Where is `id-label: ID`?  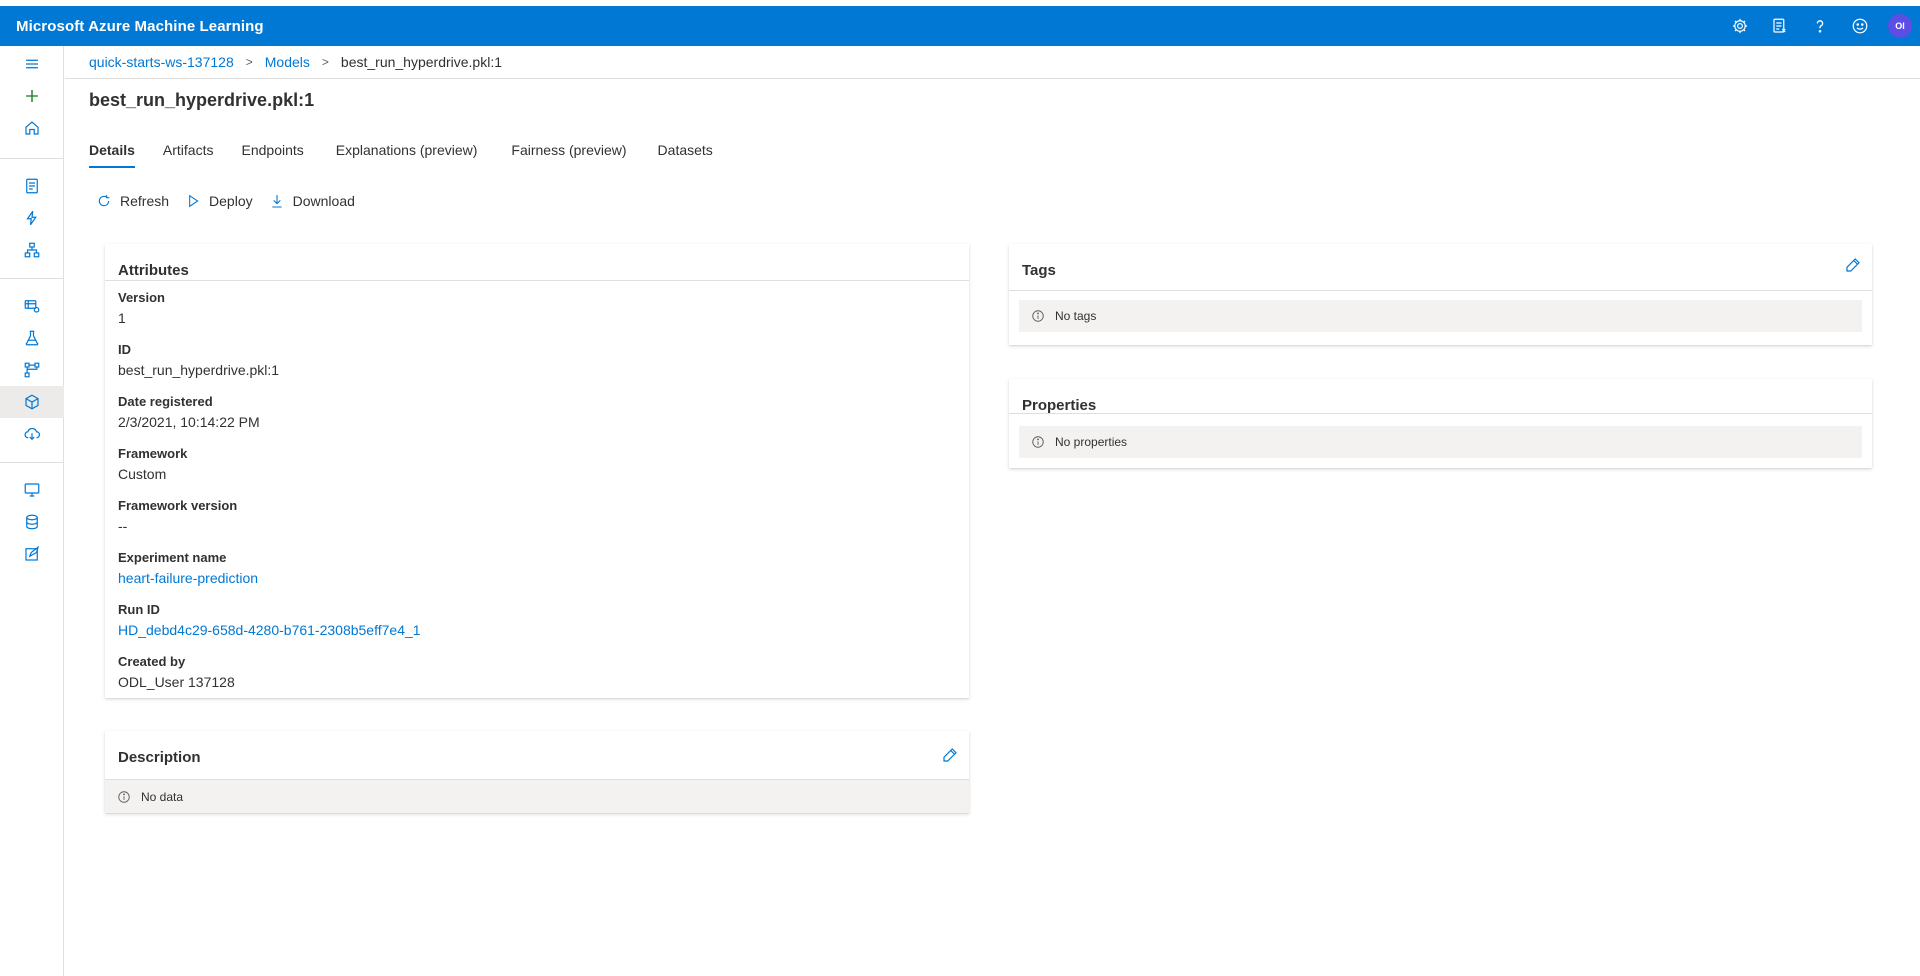 id-label: ID is located at coordinates (124, 349).